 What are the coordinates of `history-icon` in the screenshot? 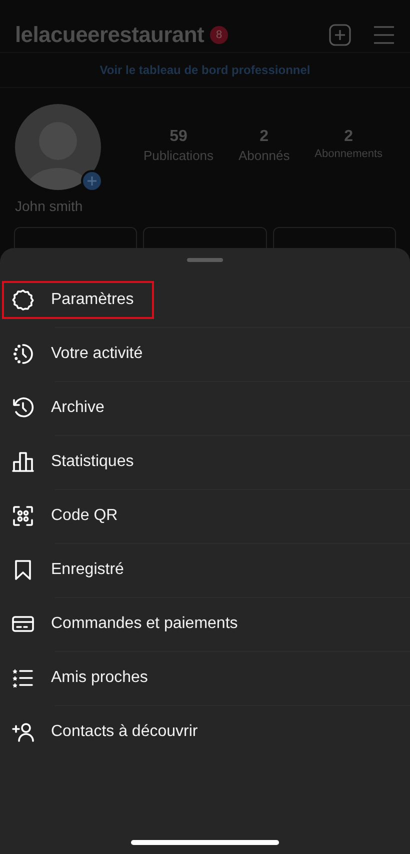 It's located at (23, 408).